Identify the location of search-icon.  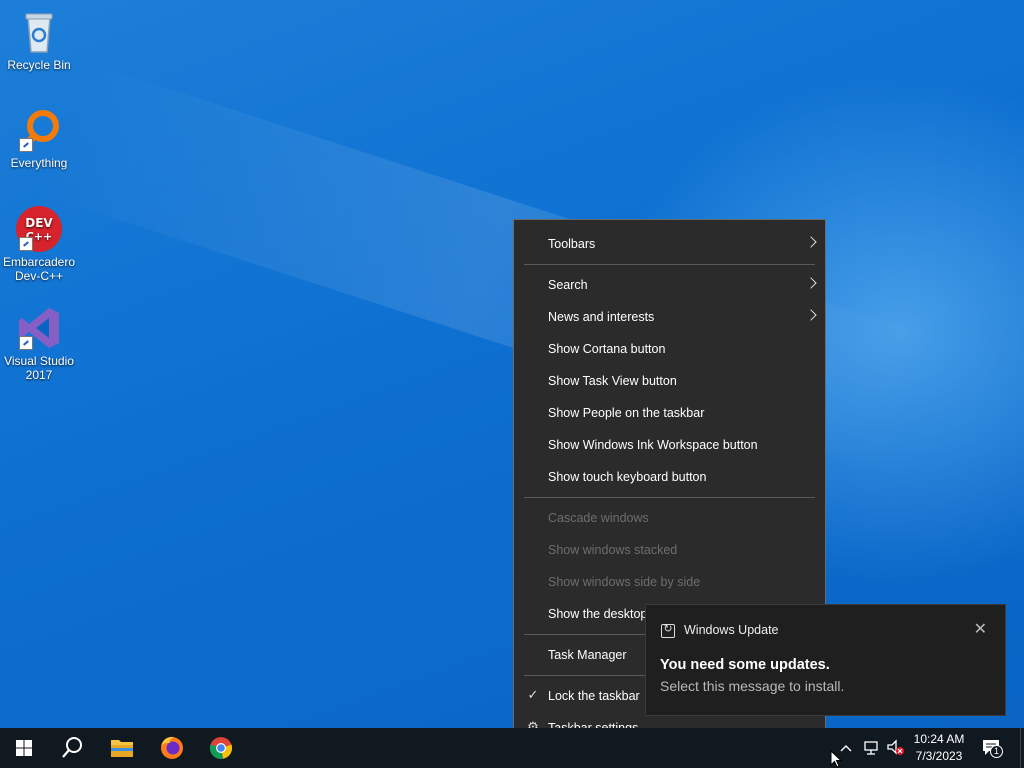
(72, 747).